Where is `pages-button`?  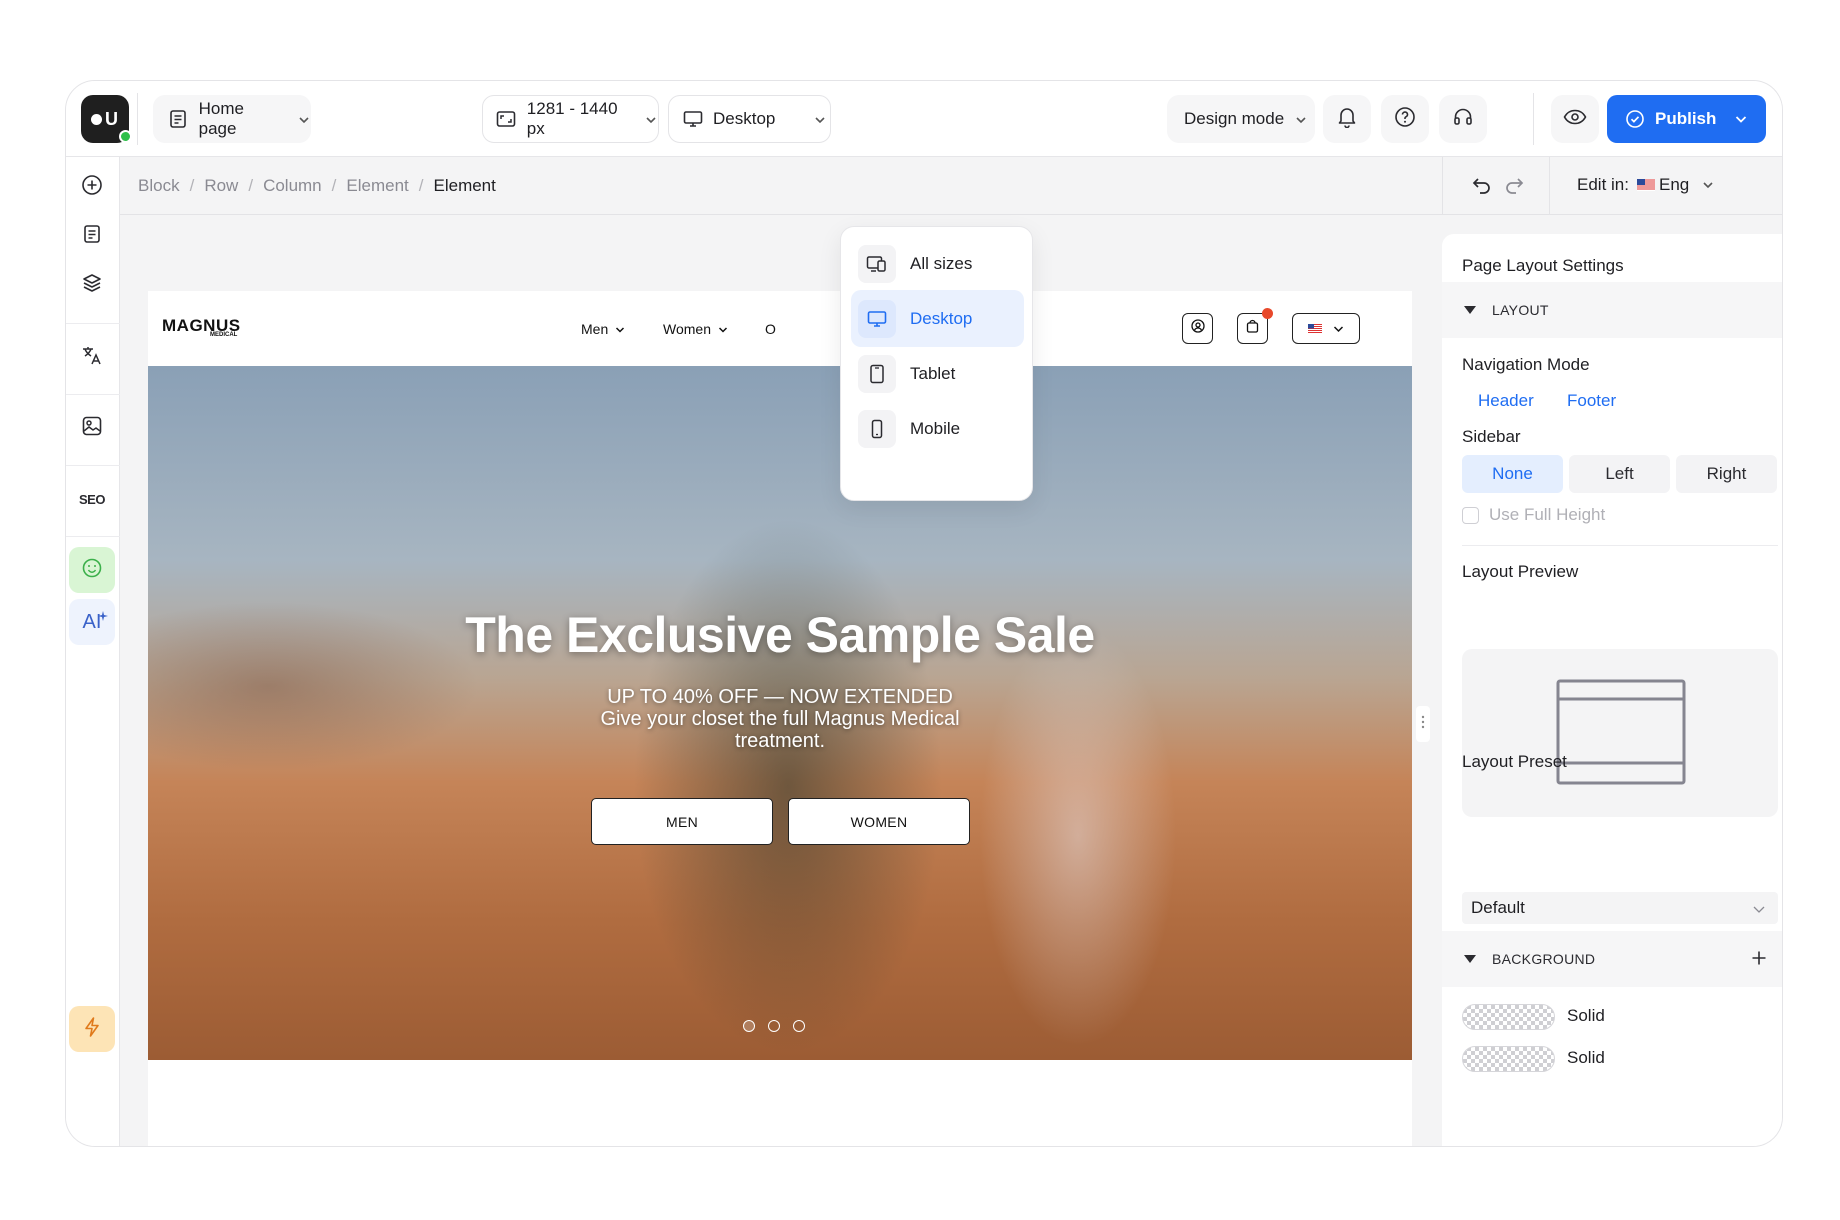
pages-button is located at coordinates (92, 236).